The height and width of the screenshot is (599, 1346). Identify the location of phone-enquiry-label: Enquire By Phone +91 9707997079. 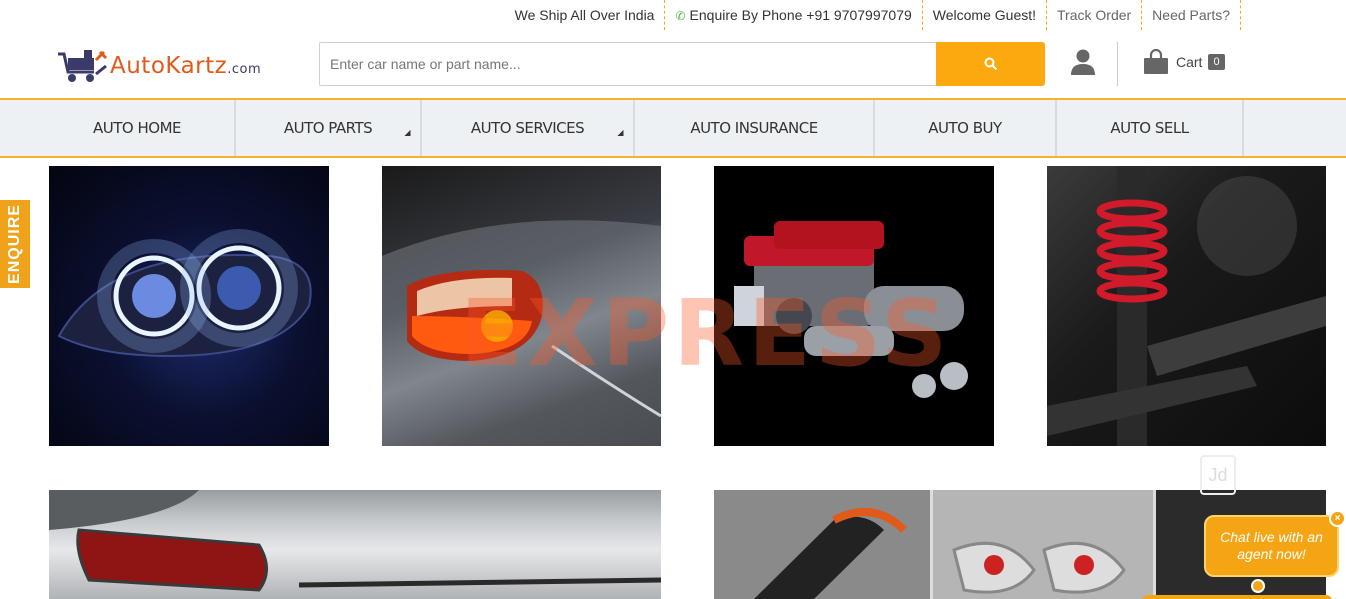
(800, 15).